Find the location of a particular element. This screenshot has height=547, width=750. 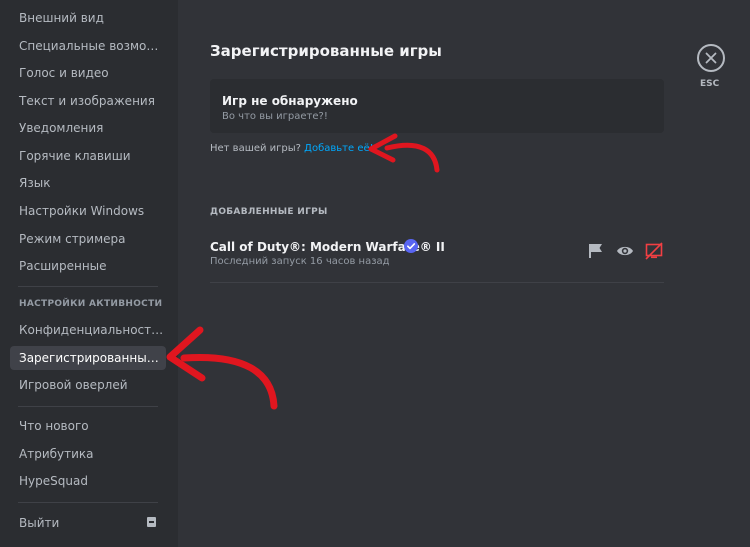

sidebar-section-activity-header: НАСТРОЙКИ АКТИВНОСТИ is located at coordinates (91, 304).